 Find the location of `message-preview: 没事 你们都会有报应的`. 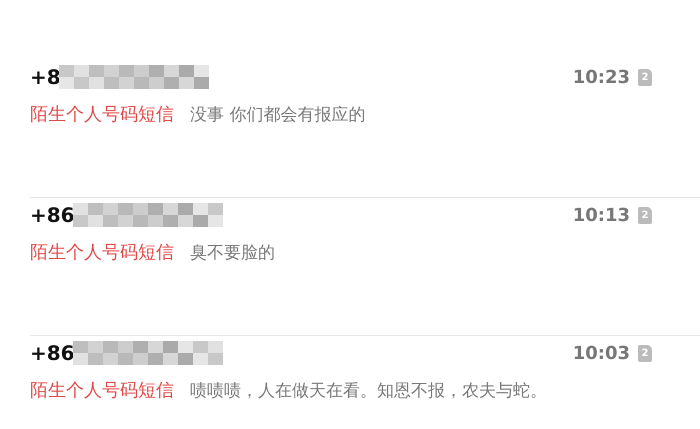

message-preview: 没事 你们都会有报应的 is located at coordinates (278, 115).